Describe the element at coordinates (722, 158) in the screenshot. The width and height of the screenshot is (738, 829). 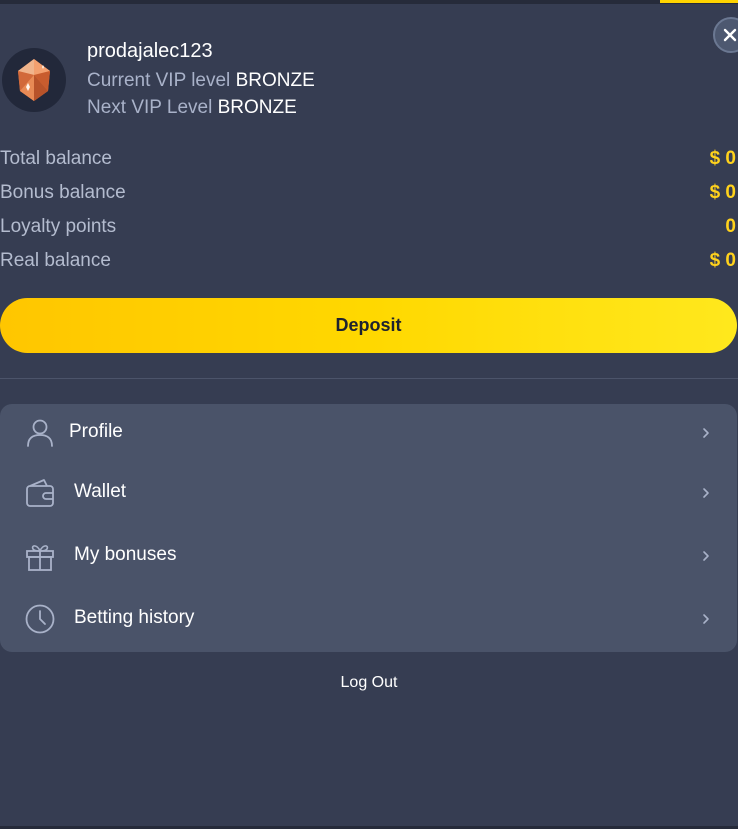
I see `total-balance-value: $ 0` at that location.